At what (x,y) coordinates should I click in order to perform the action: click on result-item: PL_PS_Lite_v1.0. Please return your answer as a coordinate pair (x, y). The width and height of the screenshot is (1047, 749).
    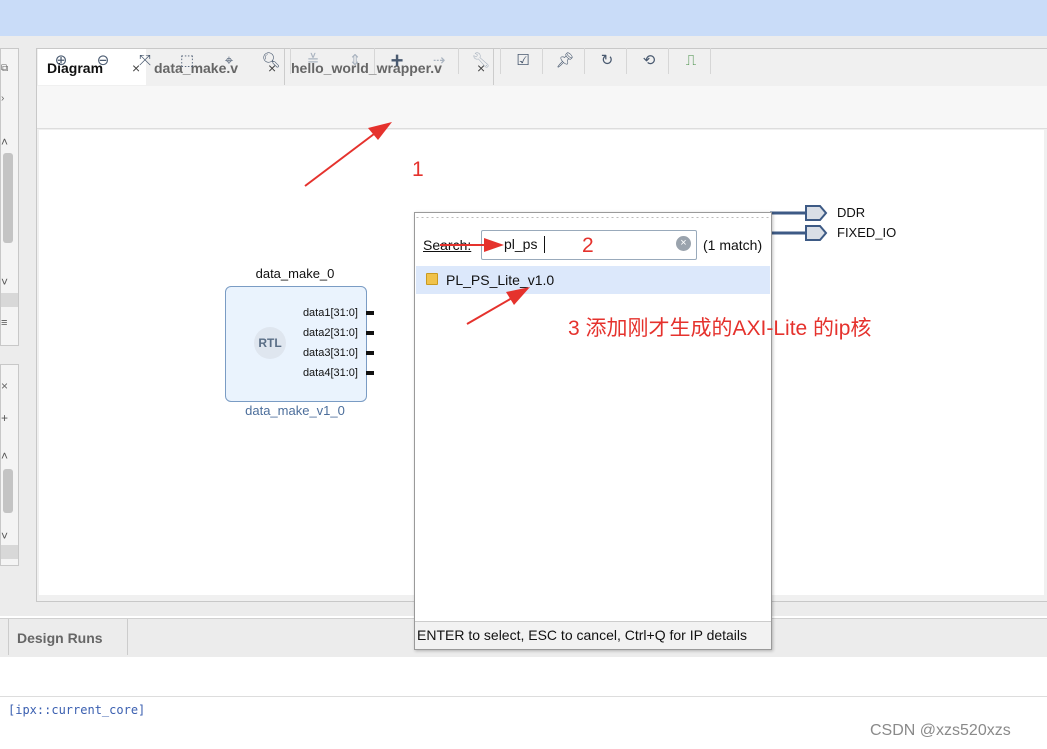
    Looking at the image, I should click on (593, 280).